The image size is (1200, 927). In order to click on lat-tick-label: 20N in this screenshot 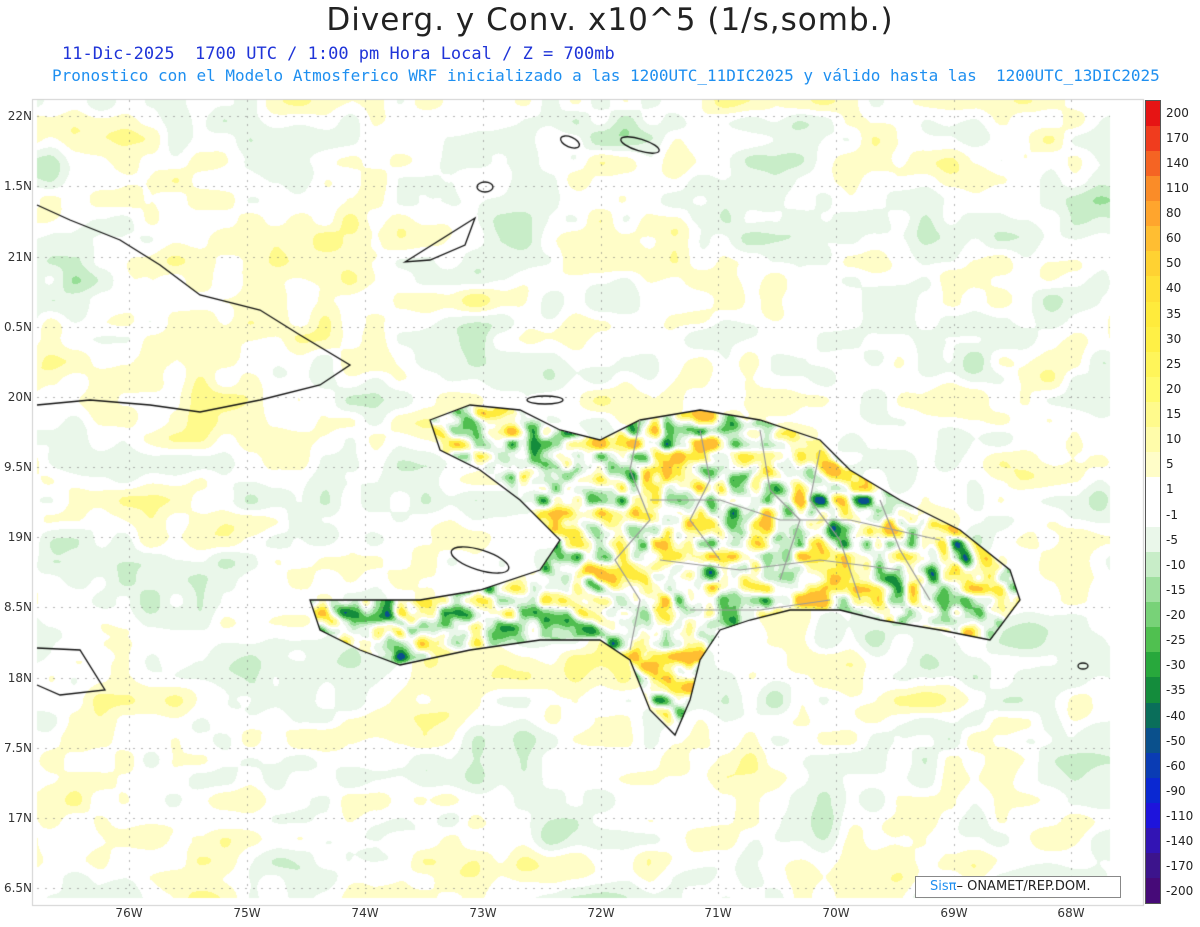, I will do `click(19, 397)`.